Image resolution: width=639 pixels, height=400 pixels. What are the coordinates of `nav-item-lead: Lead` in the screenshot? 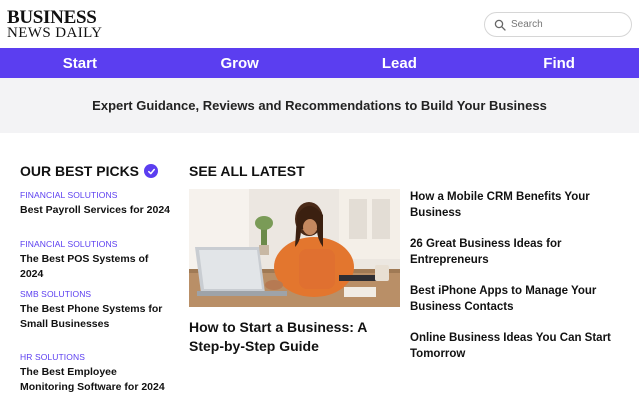 It's located at (400, 63).